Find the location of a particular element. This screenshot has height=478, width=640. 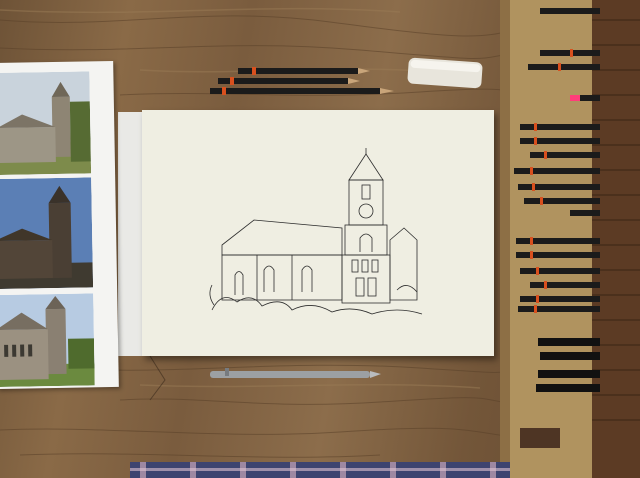

pencils-top is located at coordinates (302, 81).